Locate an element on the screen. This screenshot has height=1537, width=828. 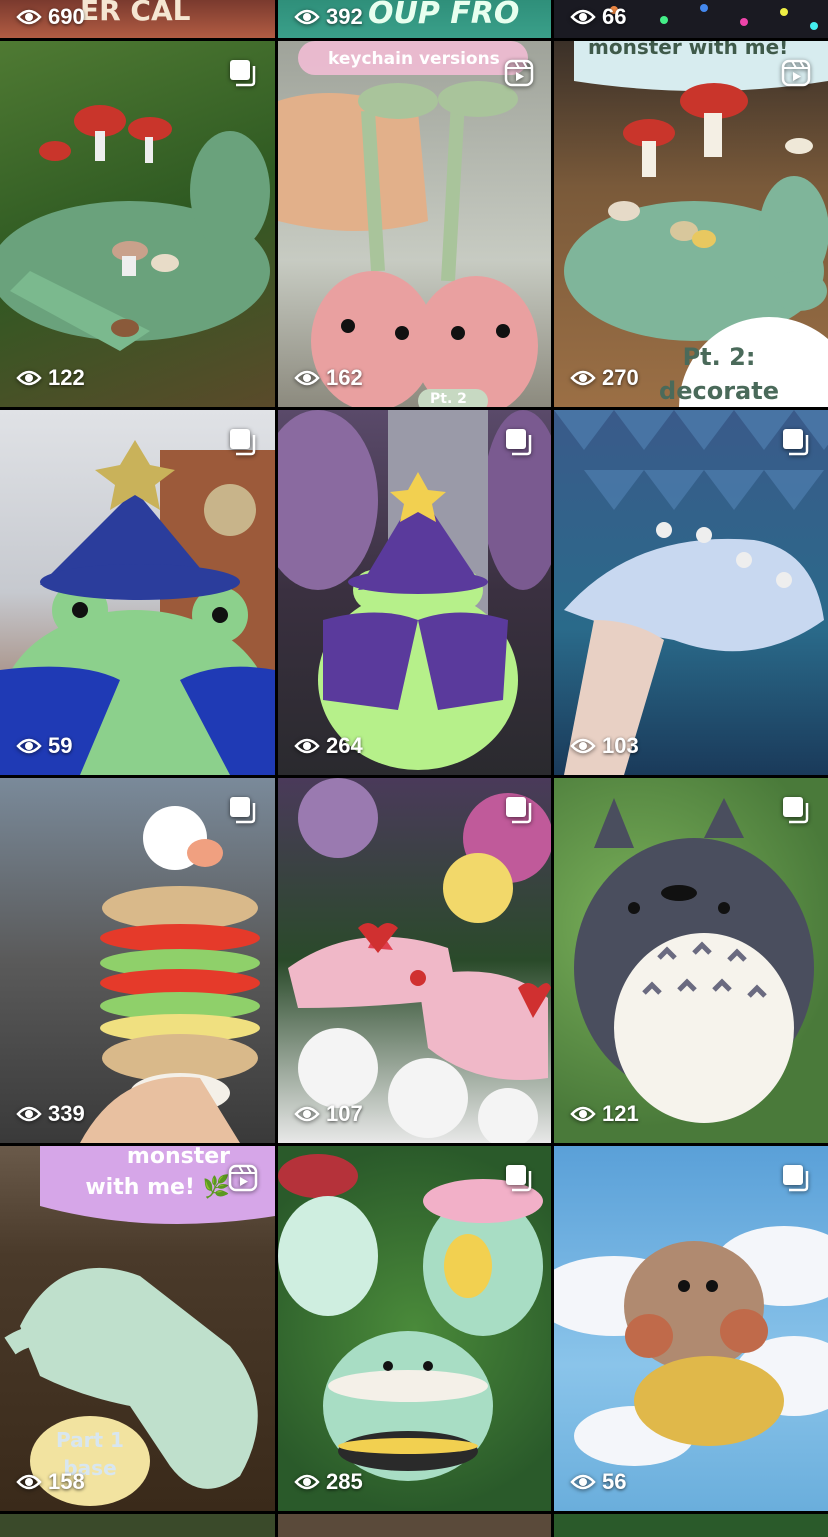
post-caption: monster with me! is located at coordinates (688, 50).